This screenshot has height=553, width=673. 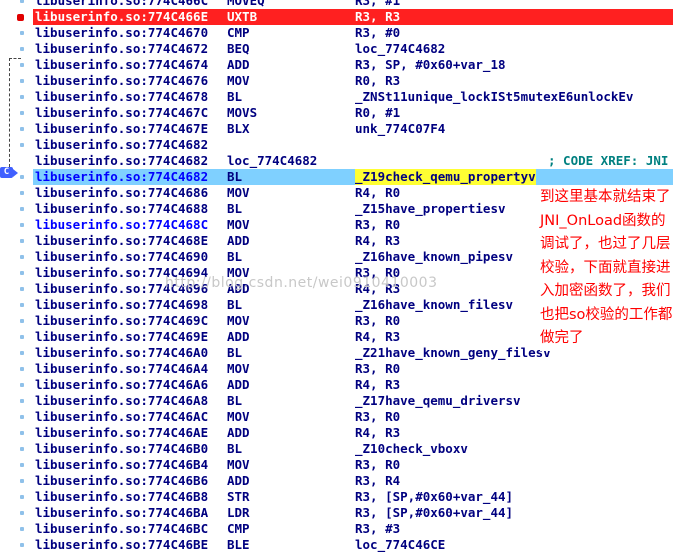 What do you see at coordinates (400, 129) in the screenshot?
I see `operands: unk_774C07F4` at bounding box center [400, 129].